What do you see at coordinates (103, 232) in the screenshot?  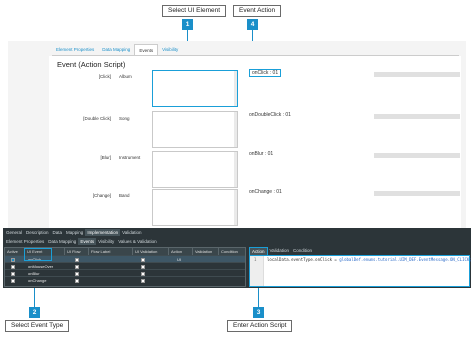 I see `tab-implementation: Implementation` at bounding box center [103, 232].